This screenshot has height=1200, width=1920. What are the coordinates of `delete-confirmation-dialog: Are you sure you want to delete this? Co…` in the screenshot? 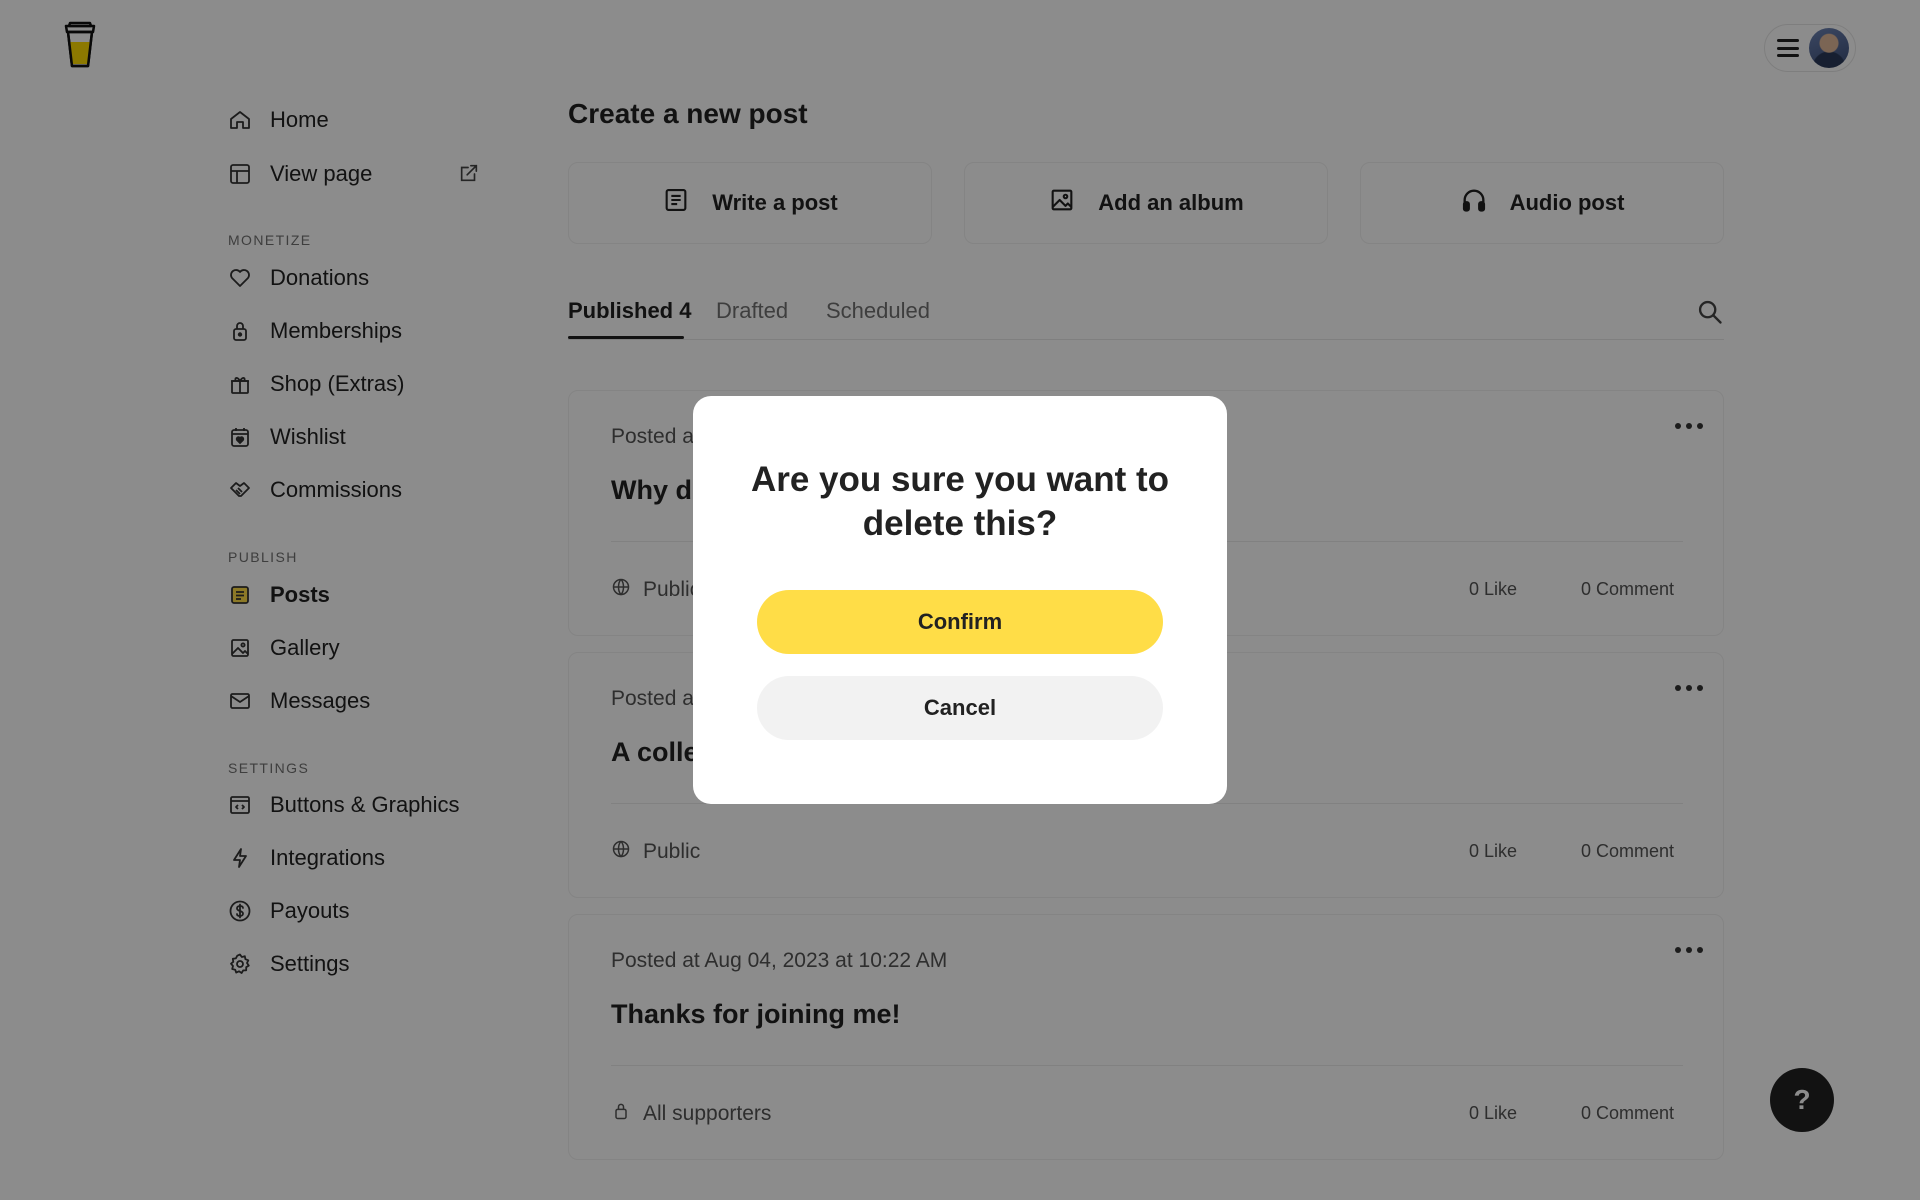 It's located at (960, 600).